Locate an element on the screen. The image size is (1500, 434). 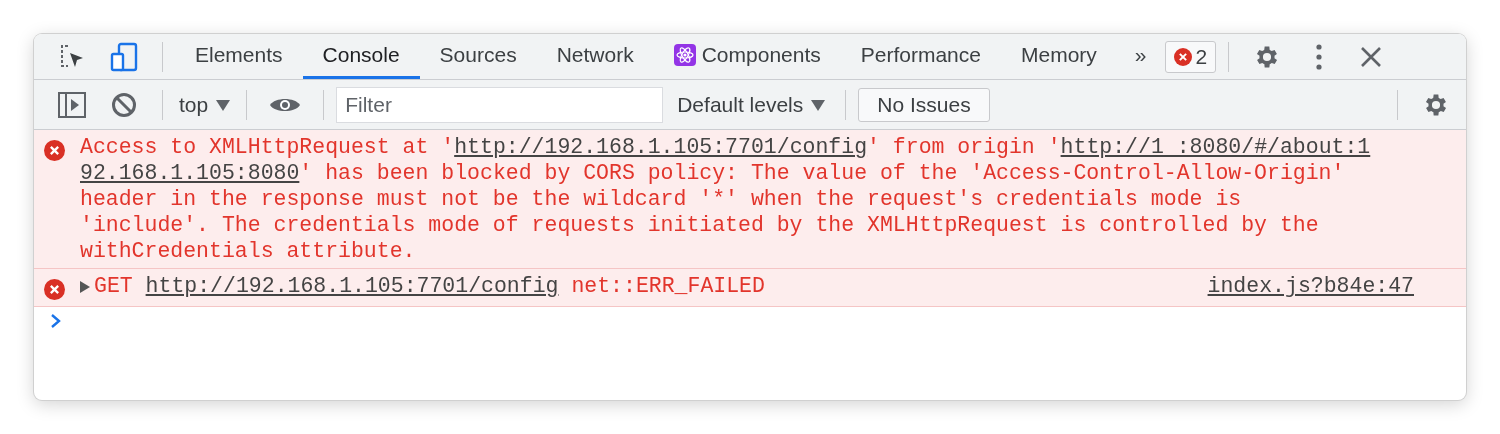
tab: Components is located at coordinates (747, 56).